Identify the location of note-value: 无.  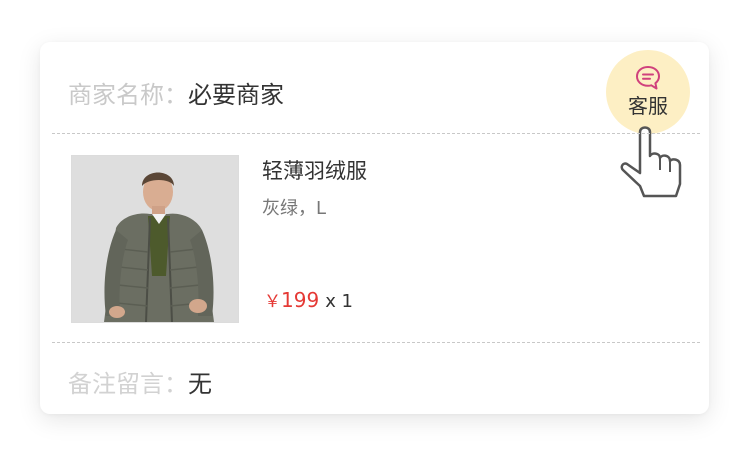
(200, 384).